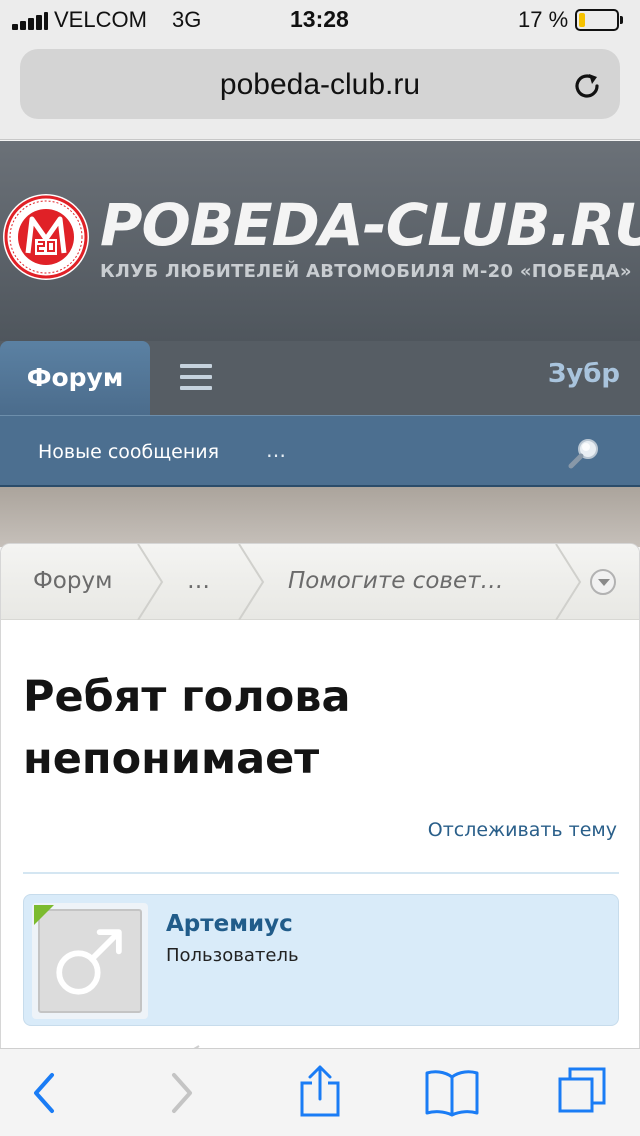  I want to click on online-indicator, so click(44, 915).